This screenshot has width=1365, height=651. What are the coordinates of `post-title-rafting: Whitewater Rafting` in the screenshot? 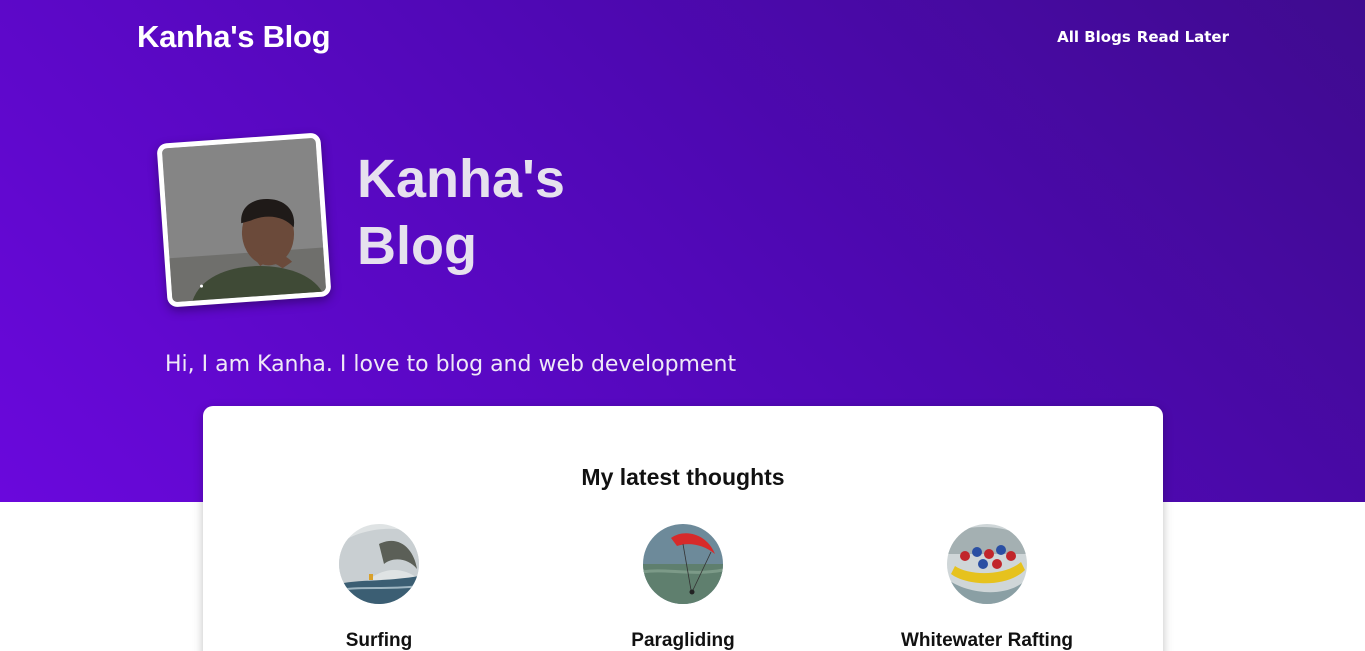 It's located at (987, 640).